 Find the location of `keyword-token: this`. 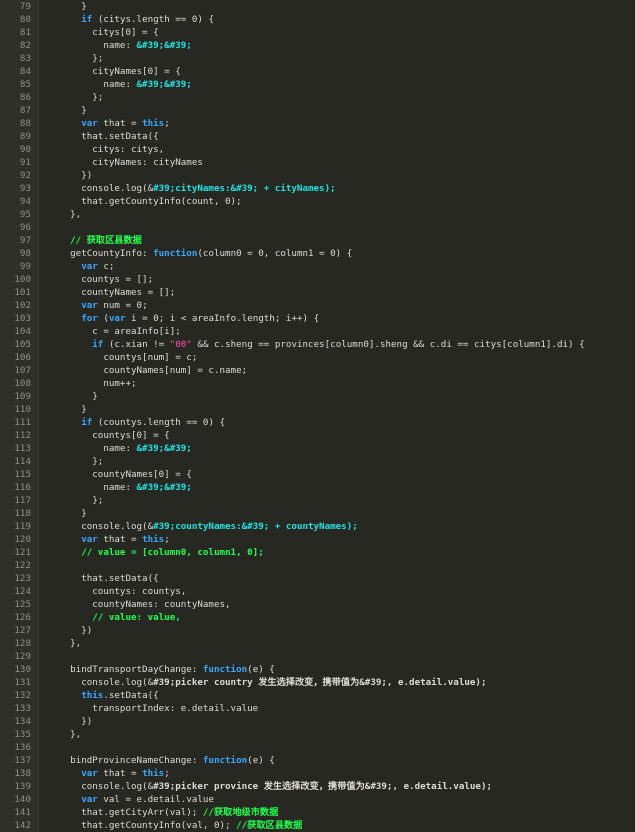

keyword-token: this is located at coordinates (153, 539).